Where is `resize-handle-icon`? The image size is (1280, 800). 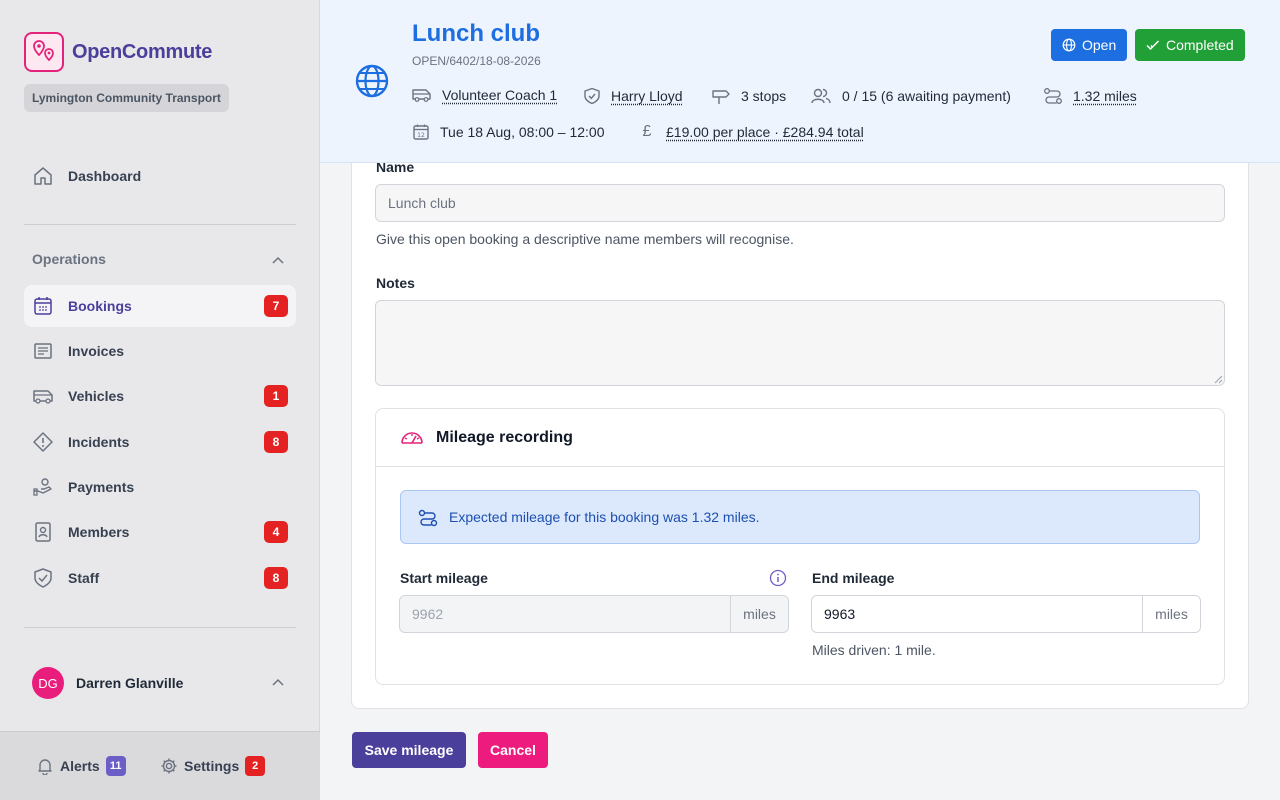 resize-handle-icon is located at coordinates (1218, 379).